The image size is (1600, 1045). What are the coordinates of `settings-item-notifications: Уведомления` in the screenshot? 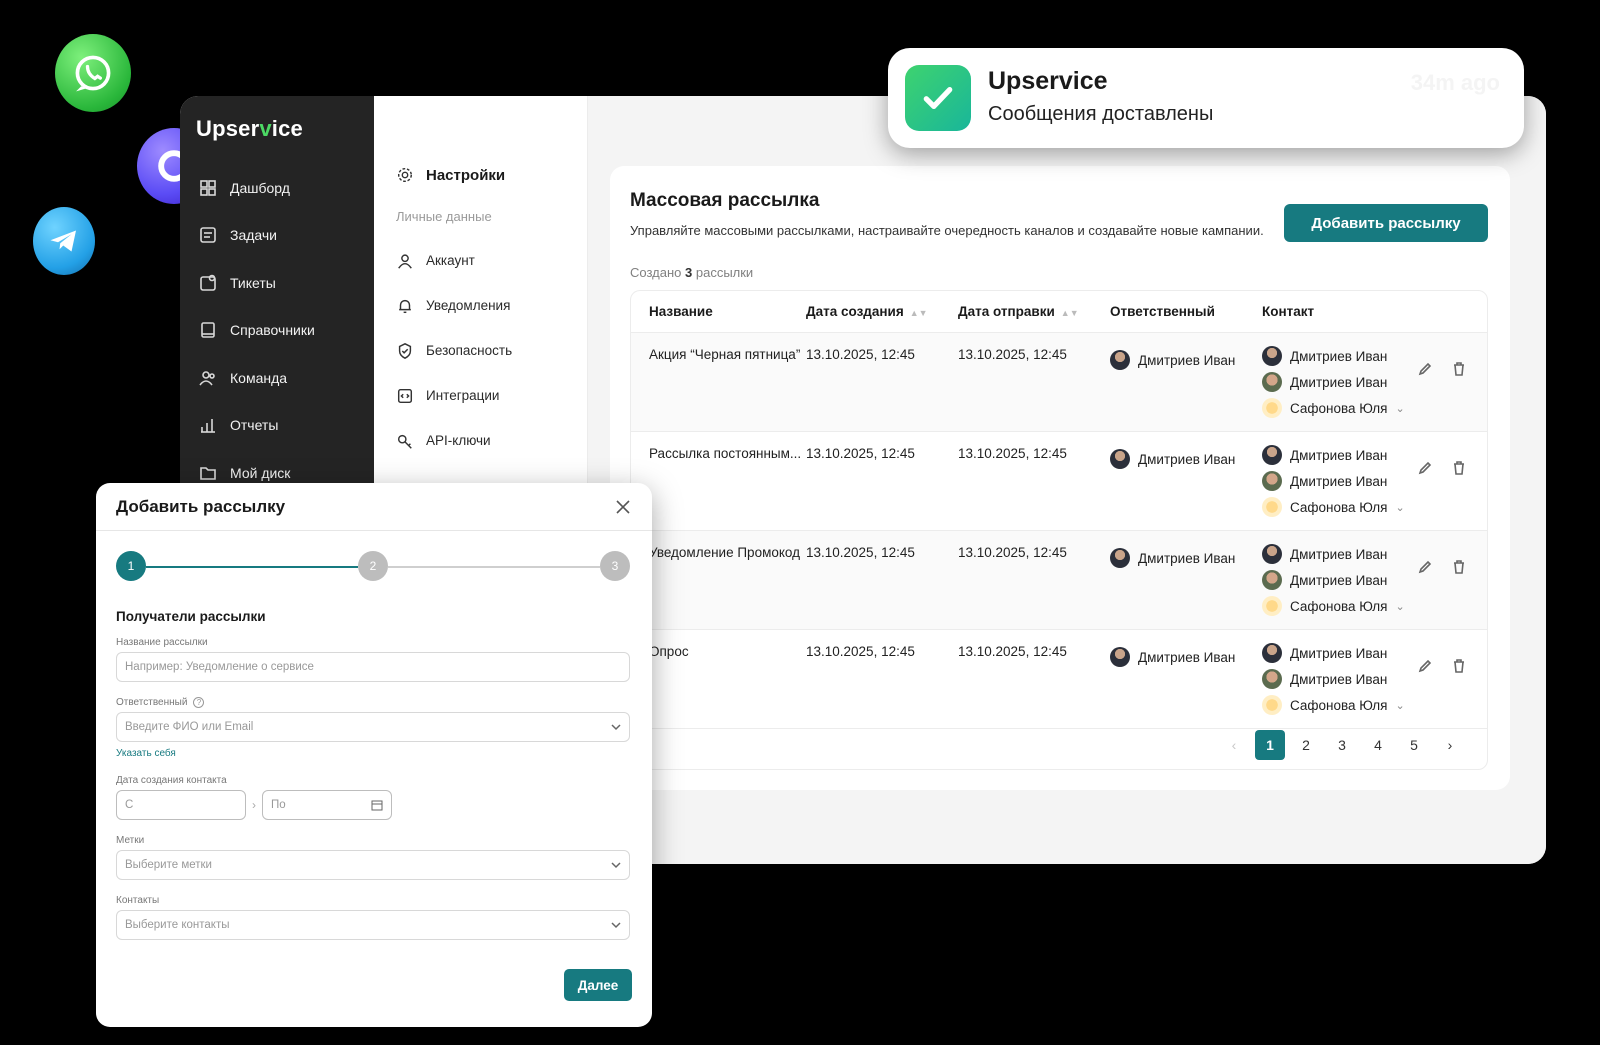 It's located at (454, 305).